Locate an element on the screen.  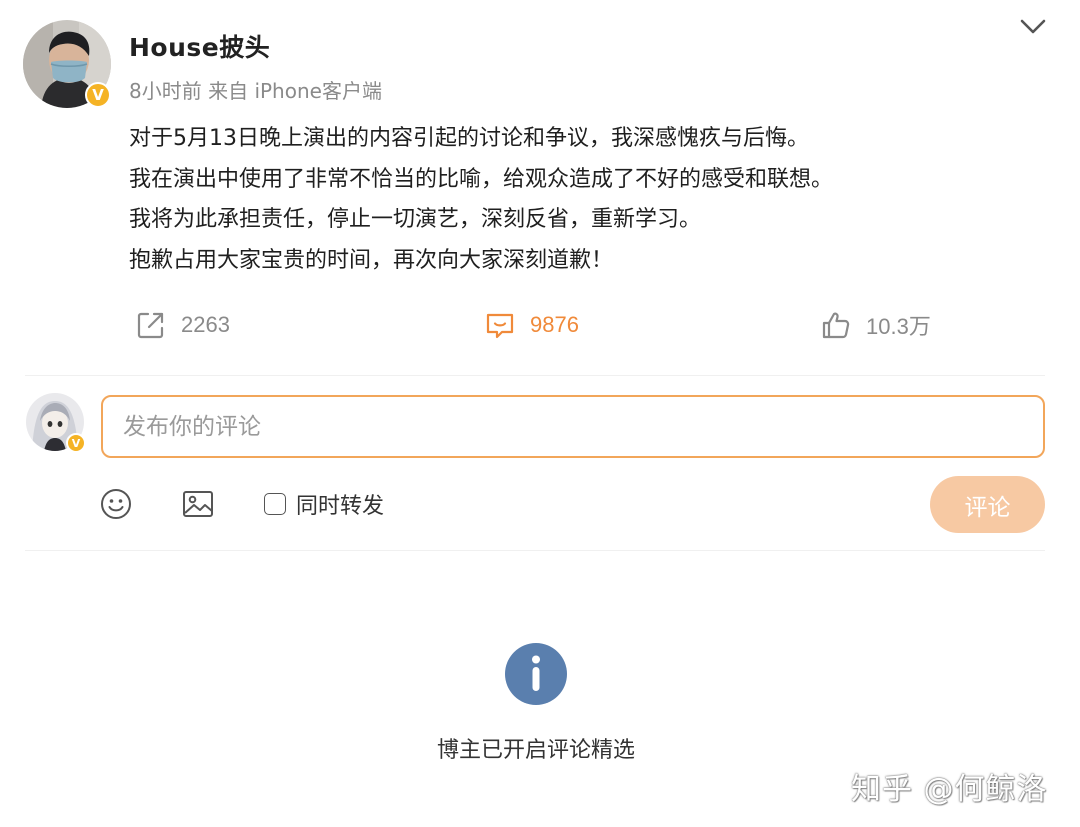
watermark: 知乎 @何鲸洛 is located at coordinates (949, 789).